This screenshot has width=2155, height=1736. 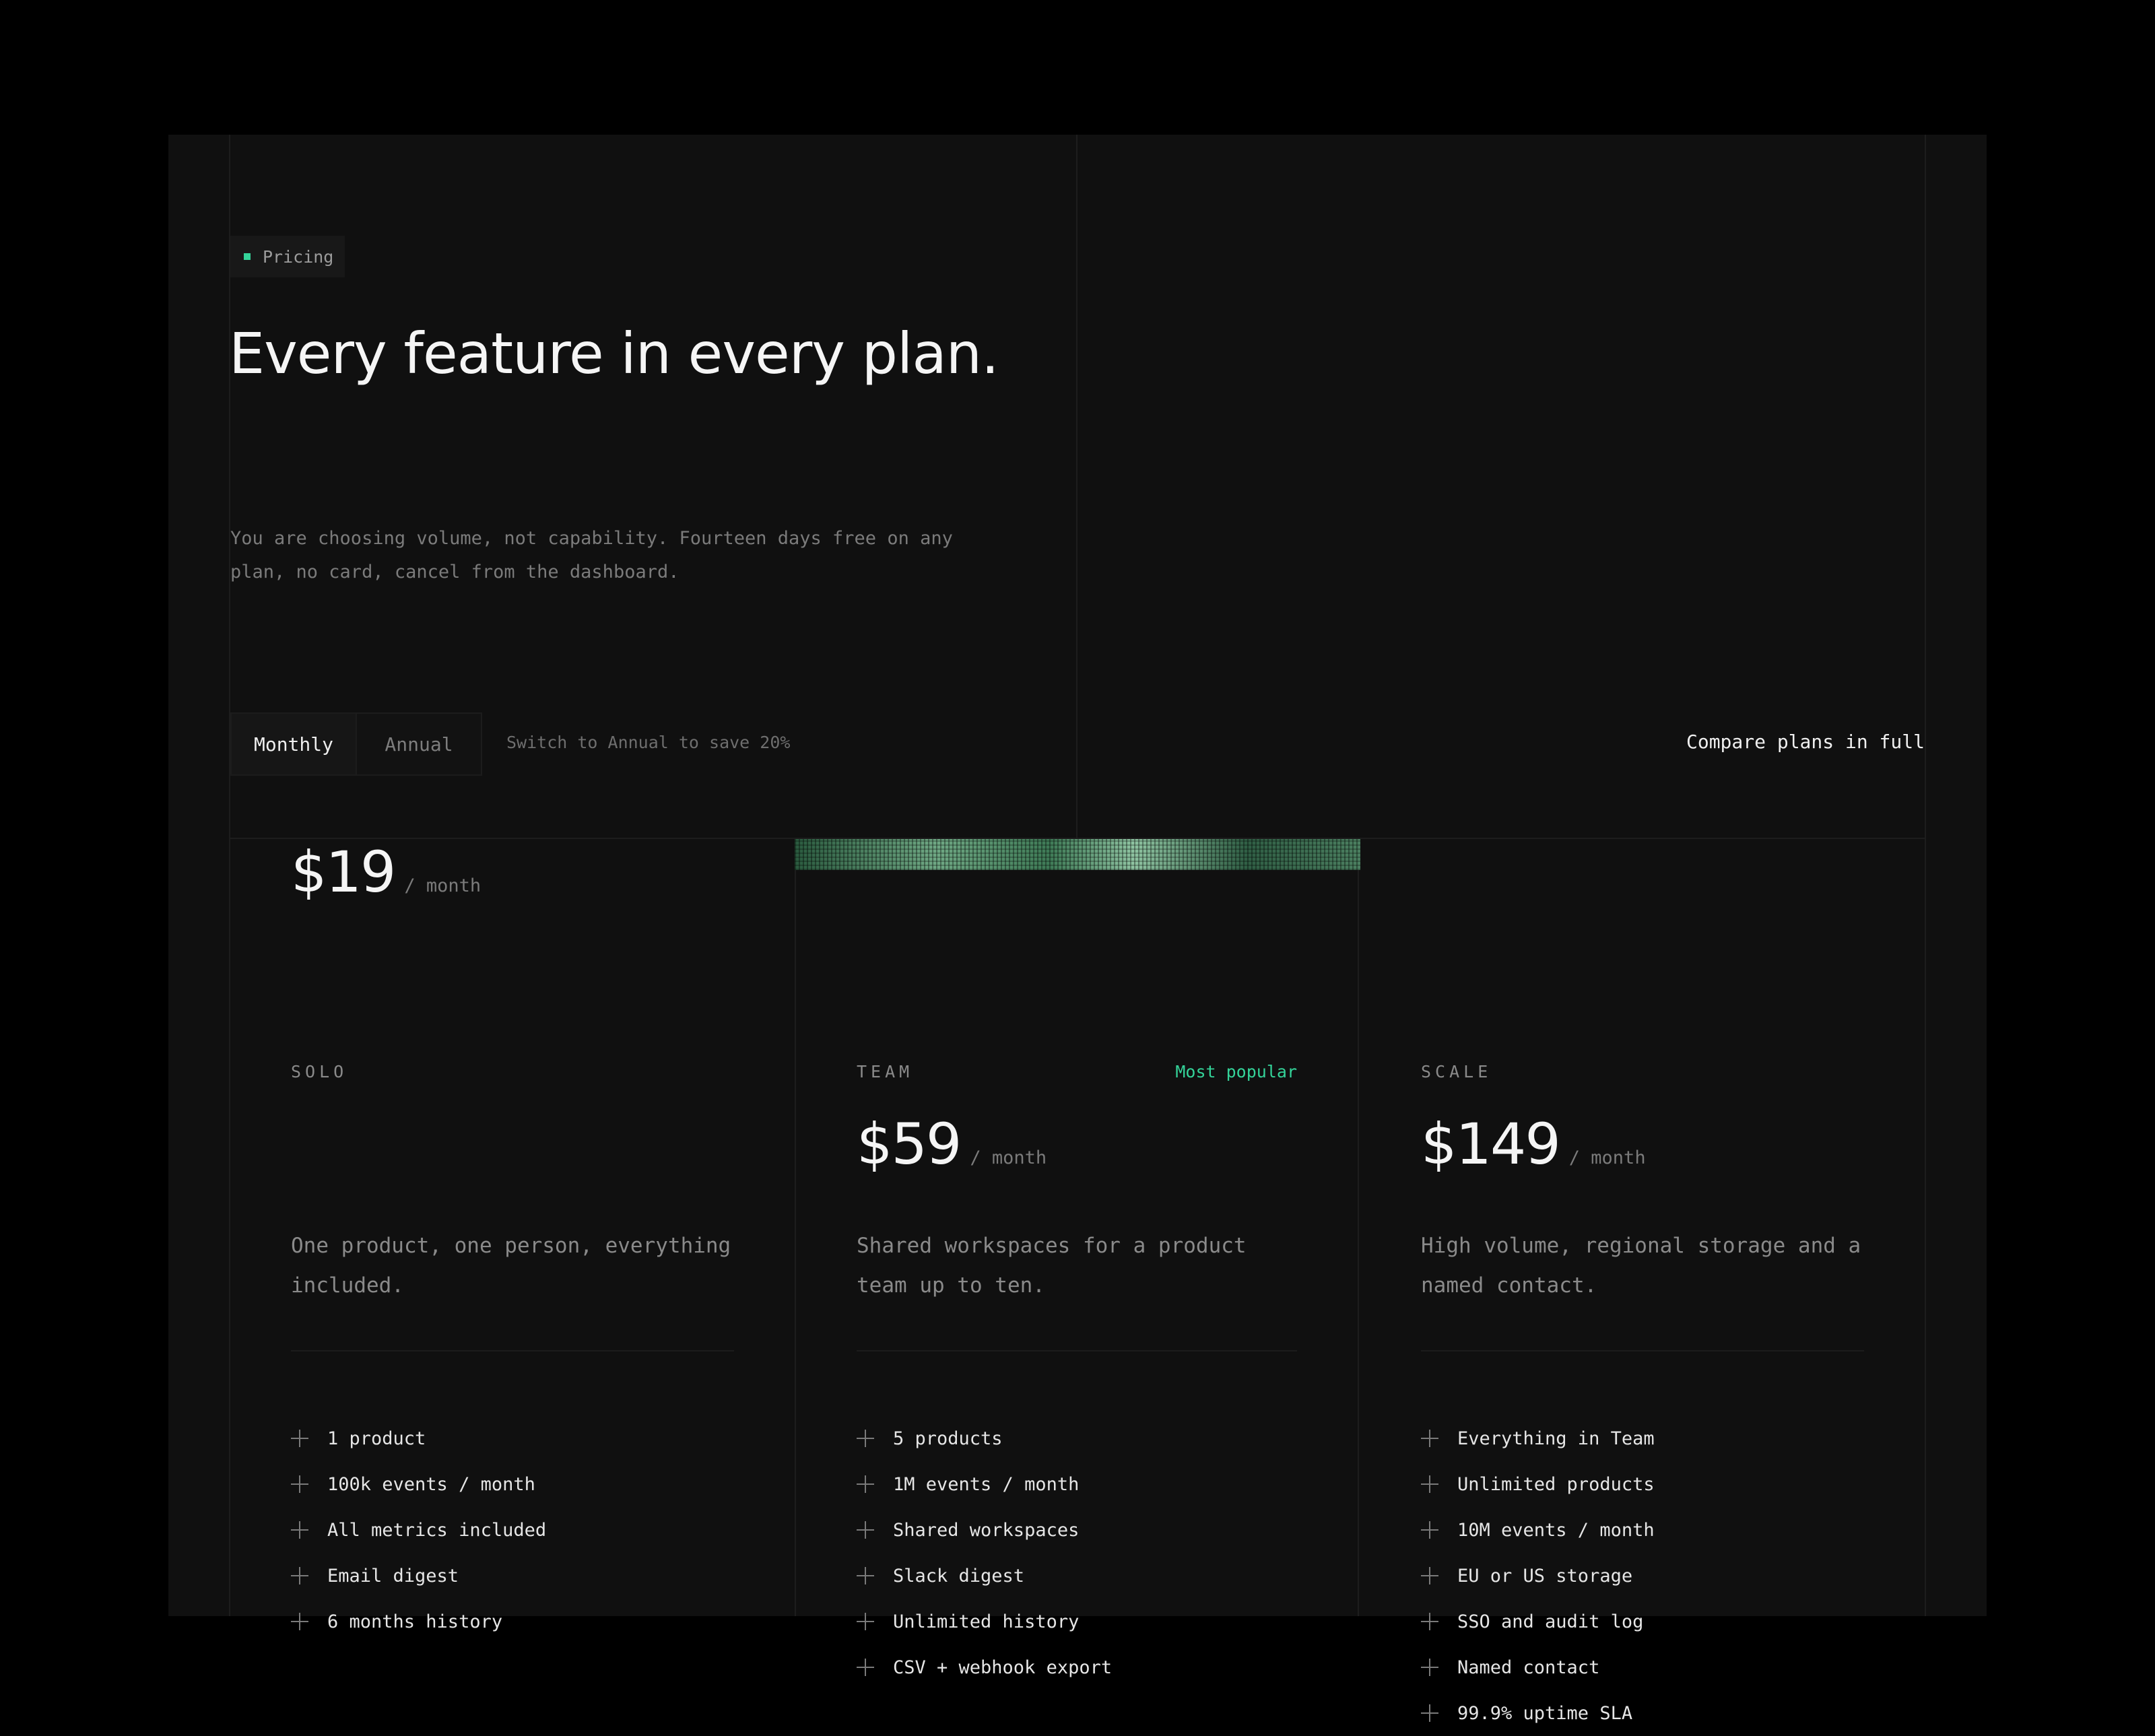 What do you see at coordinates (1556, 1530) in the screenshot?
I see `feature-label: 10M events / month` at bounding box center [1556, 1530].